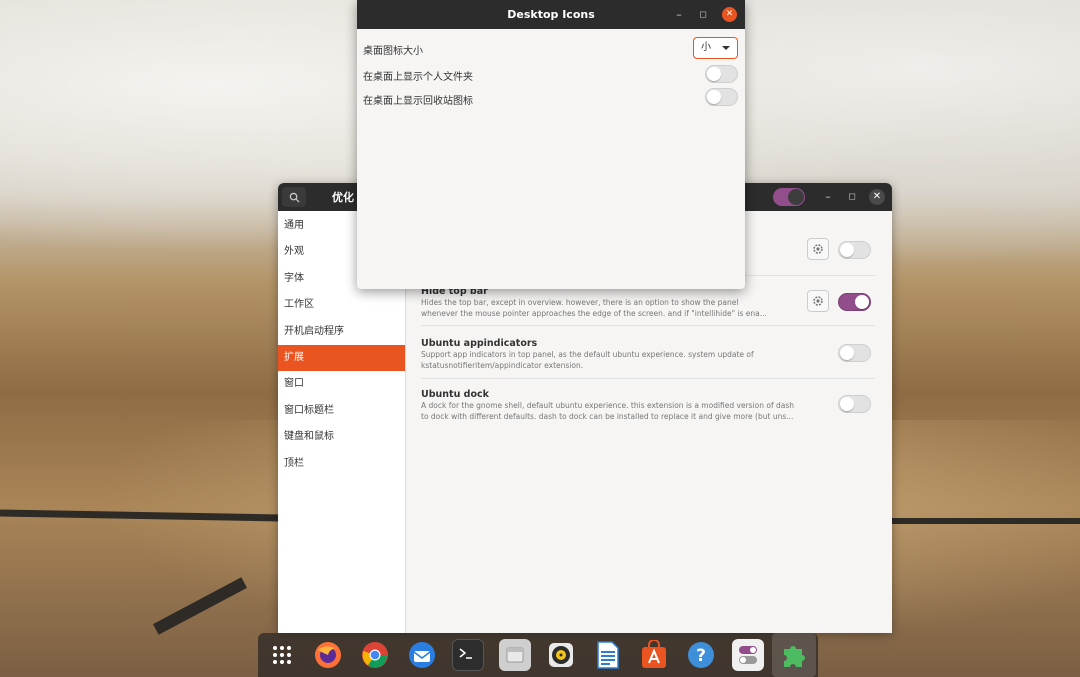 This screenshot has width=1080, height=677. I want to click on search-button, so click(294, 197).